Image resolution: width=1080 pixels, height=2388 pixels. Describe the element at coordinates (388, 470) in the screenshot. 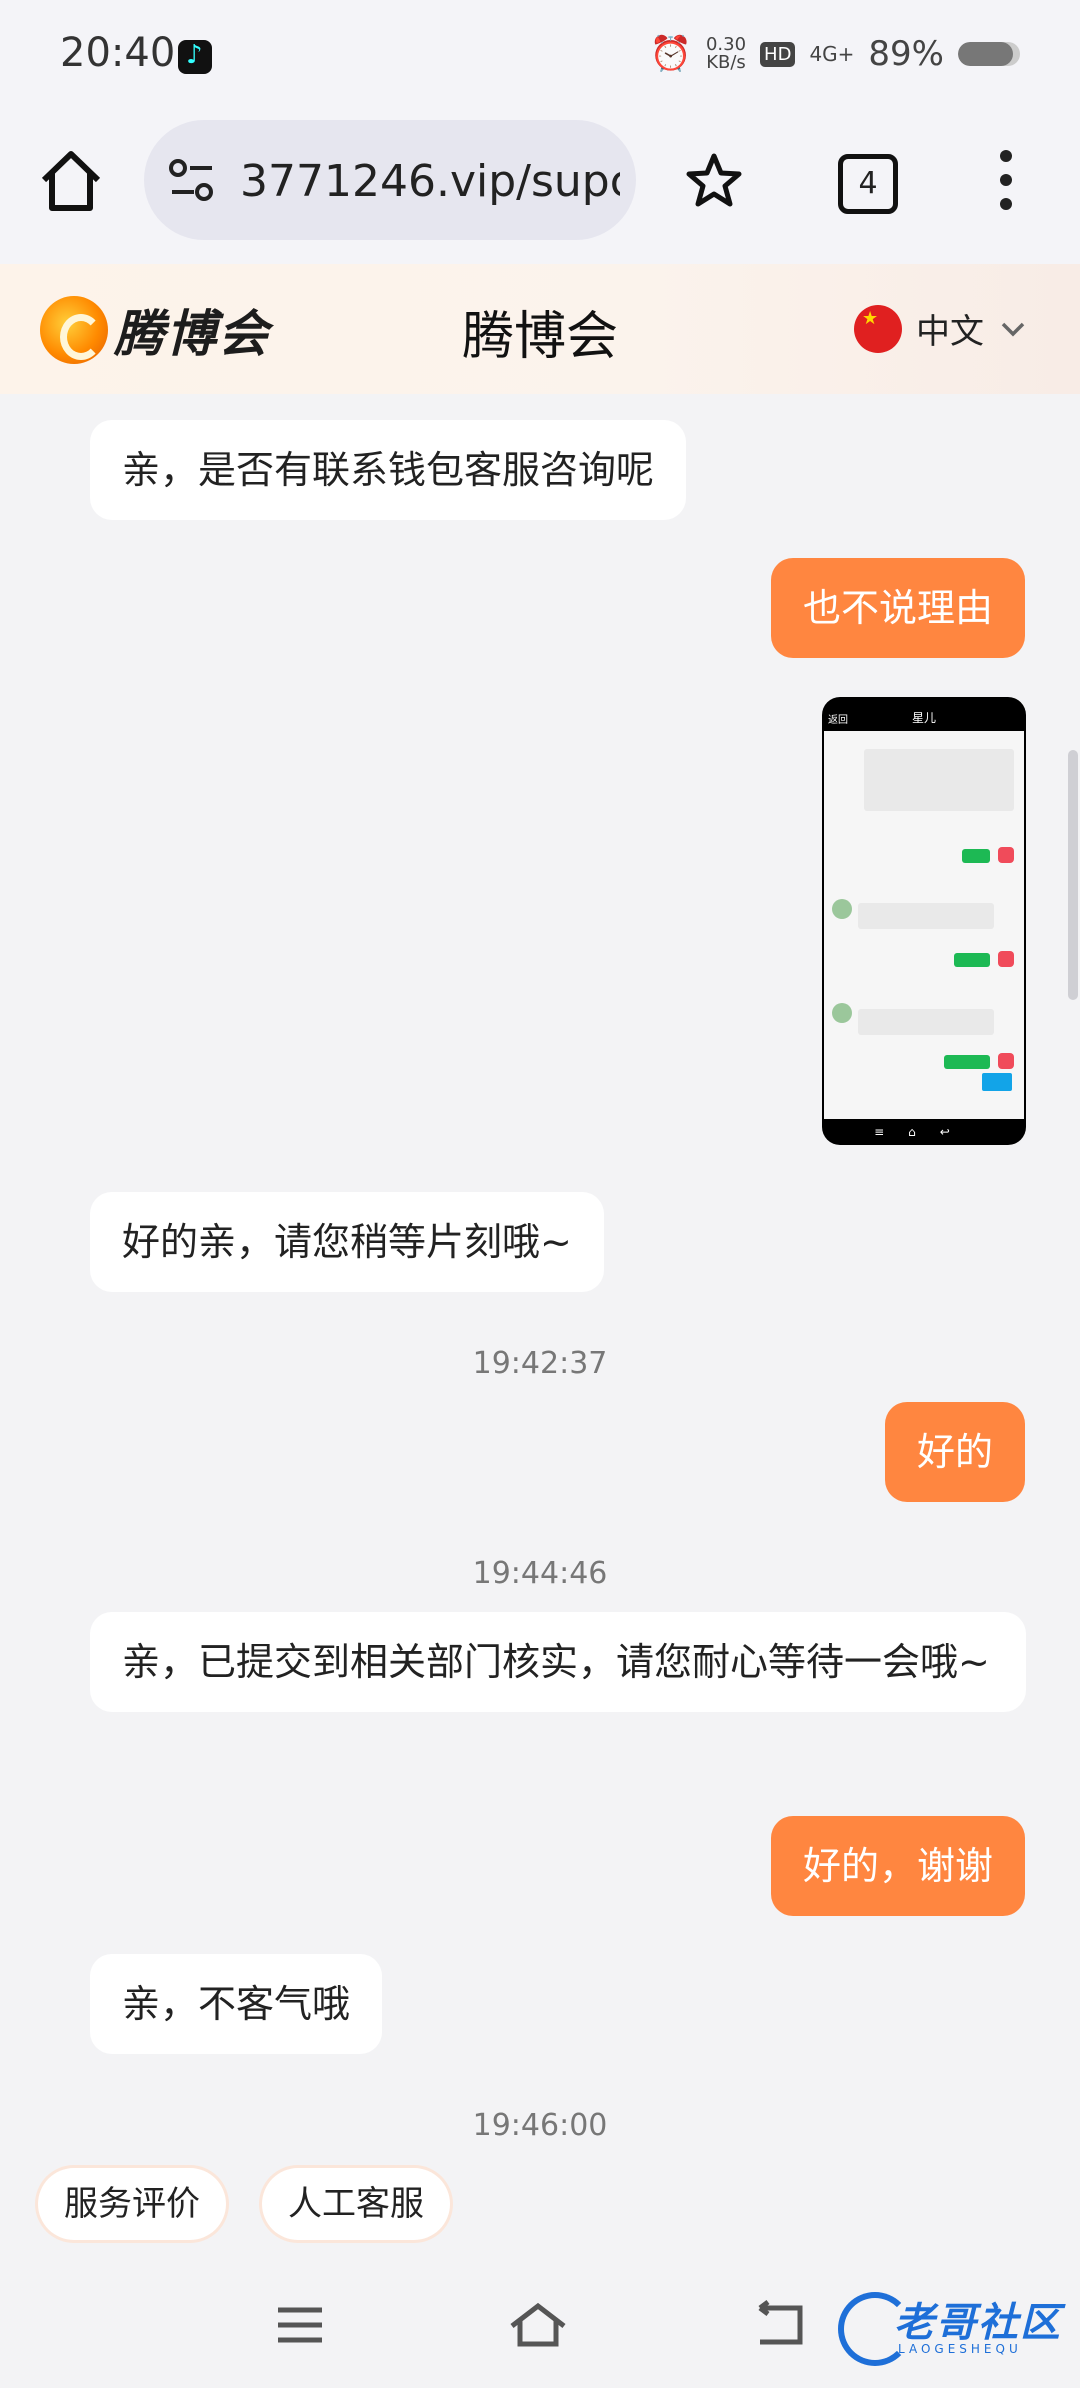

I see `message-bubble: 亲，是否有联系钱包客服咨询呢` at that location.